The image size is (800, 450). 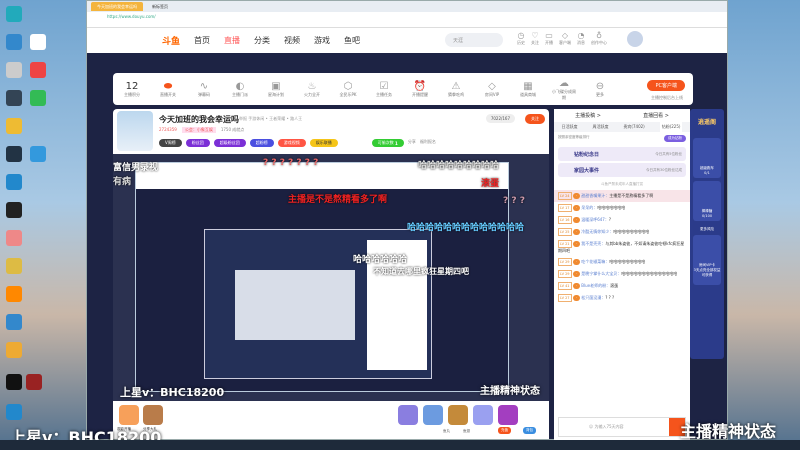 I want to click on tool-game: ⚠ 猜拳吃鸡, so click(x=456, y=89).